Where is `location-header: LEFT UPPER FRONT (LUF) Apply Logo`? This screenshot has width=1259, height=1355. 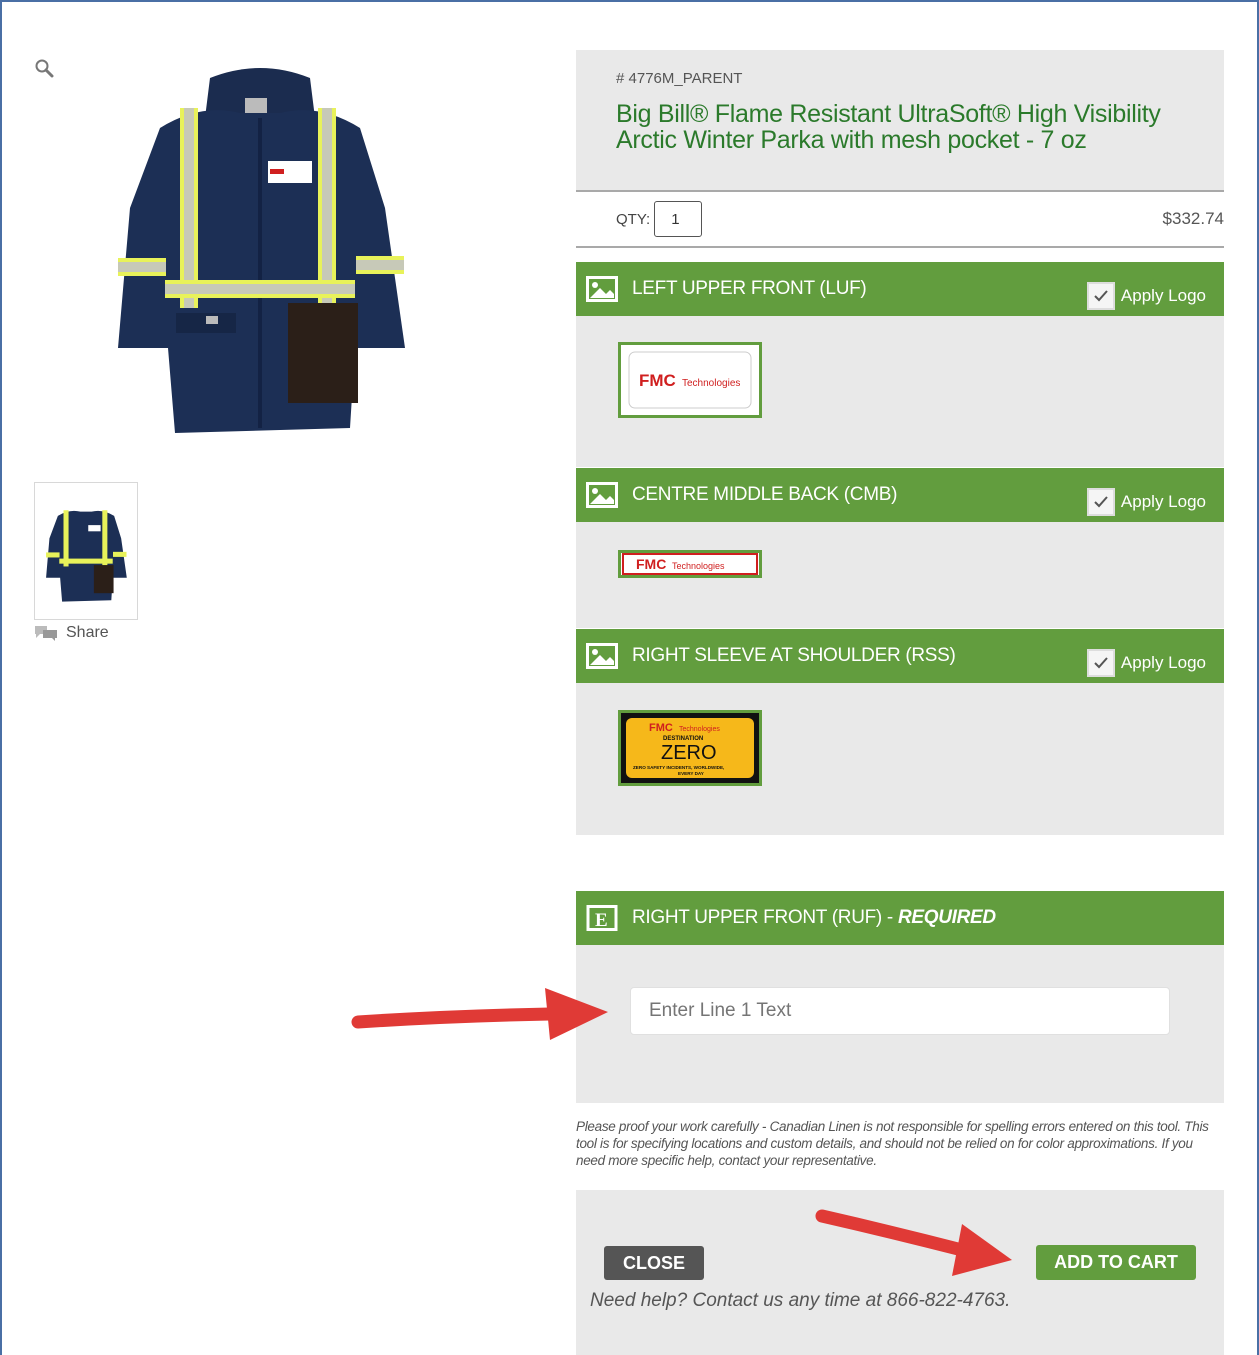
location-header: LEFT UPPER FRONT (LUF) Apply Logo is located at coordinates (900, 289).